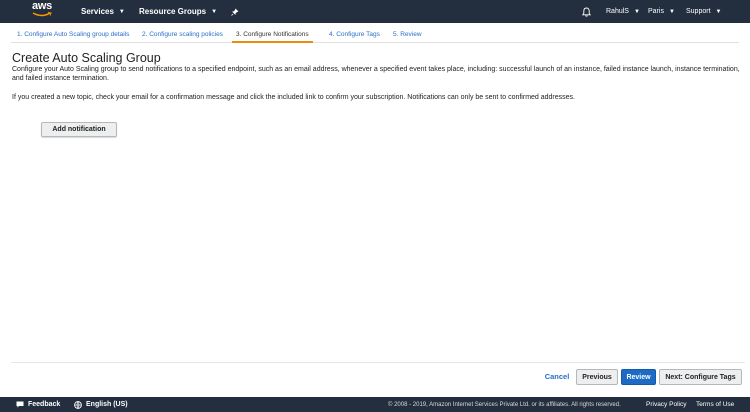 This screenshot has height=412, width=750. What do you see at coordinates (42, 6) in the screenshot?
I see `aws-logo-text: aws` at bounding box center [42, 6].